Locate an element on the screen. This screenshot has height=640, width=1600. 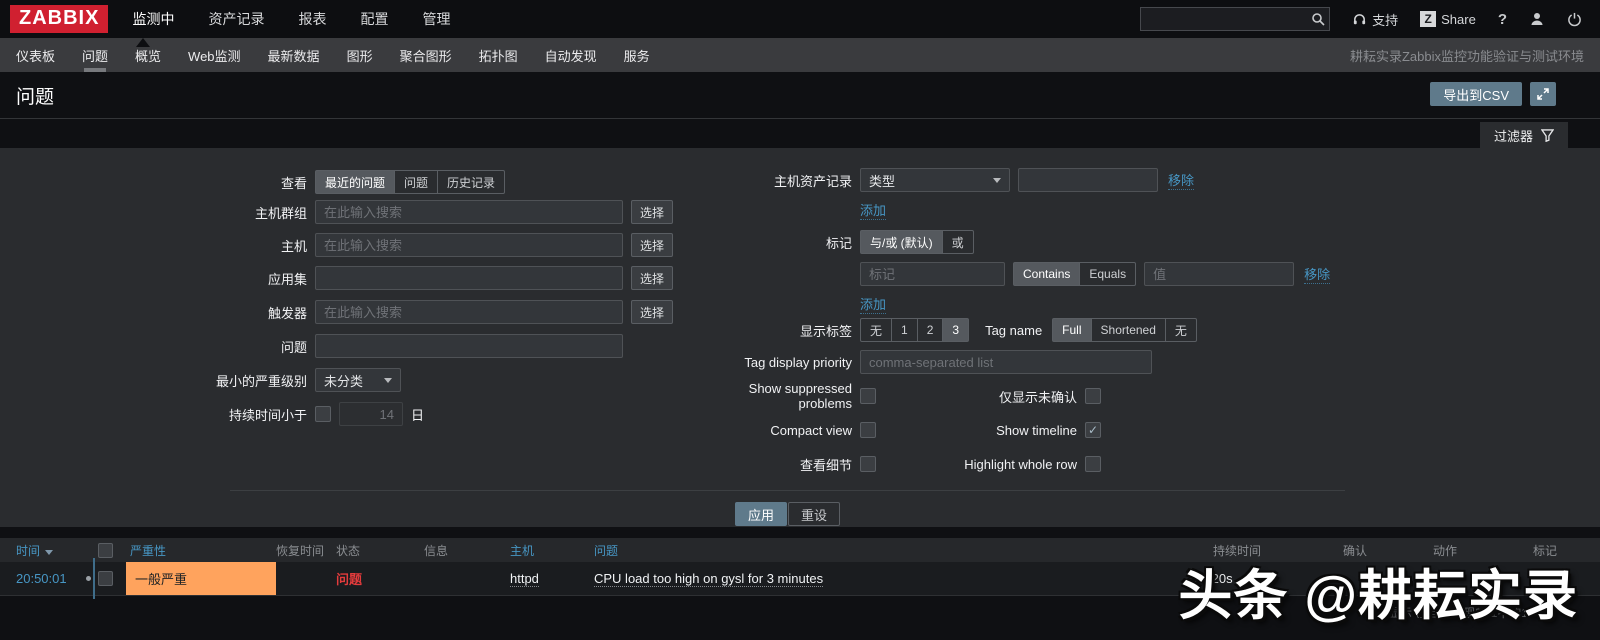
tag-priority-input is located at coordinates (1006, 362).